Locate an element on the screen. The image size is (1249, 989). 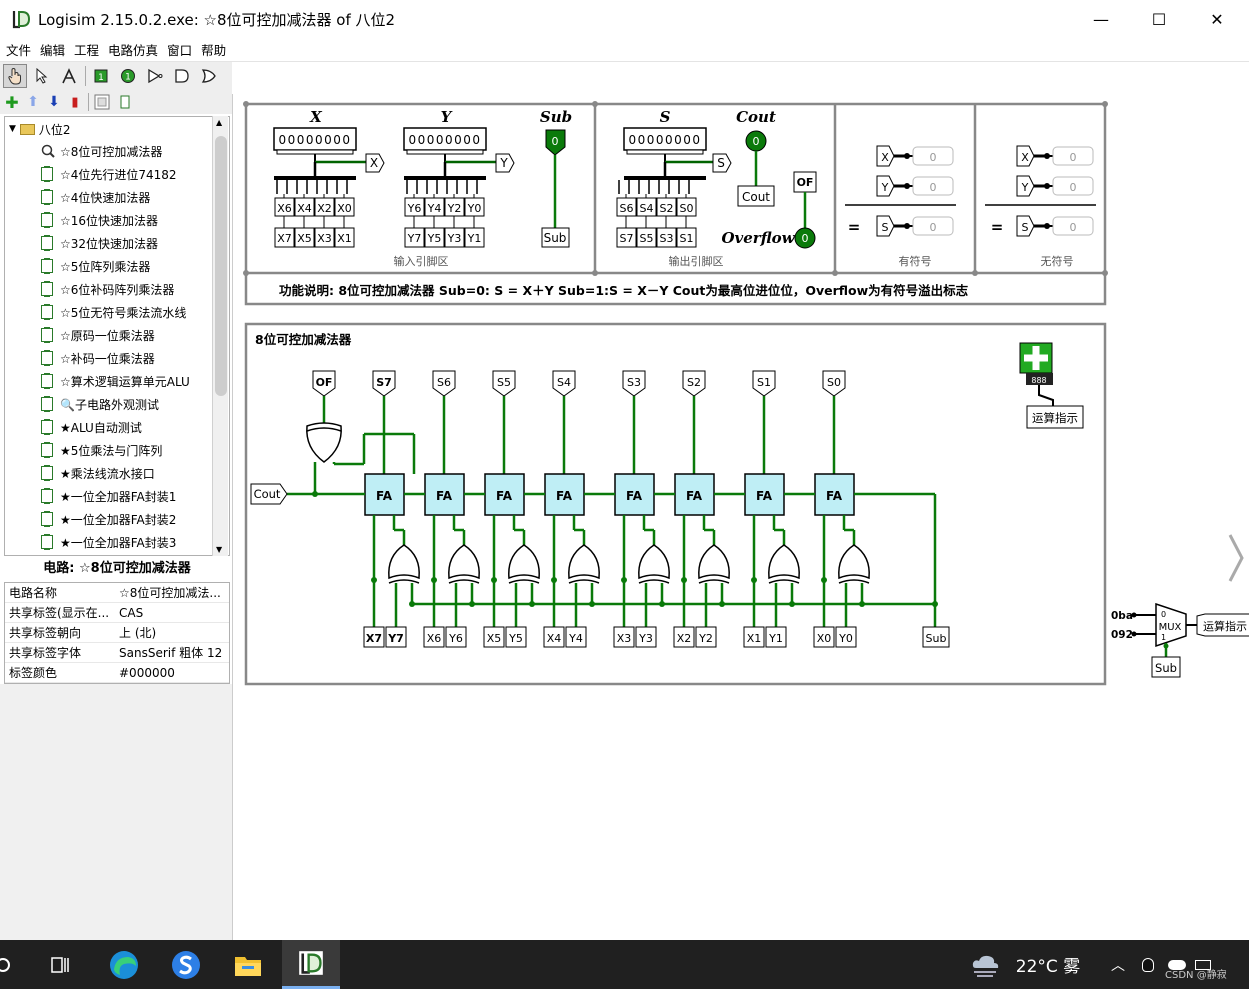
output-pin-tool: 1 is located at coordinates (128, 76).